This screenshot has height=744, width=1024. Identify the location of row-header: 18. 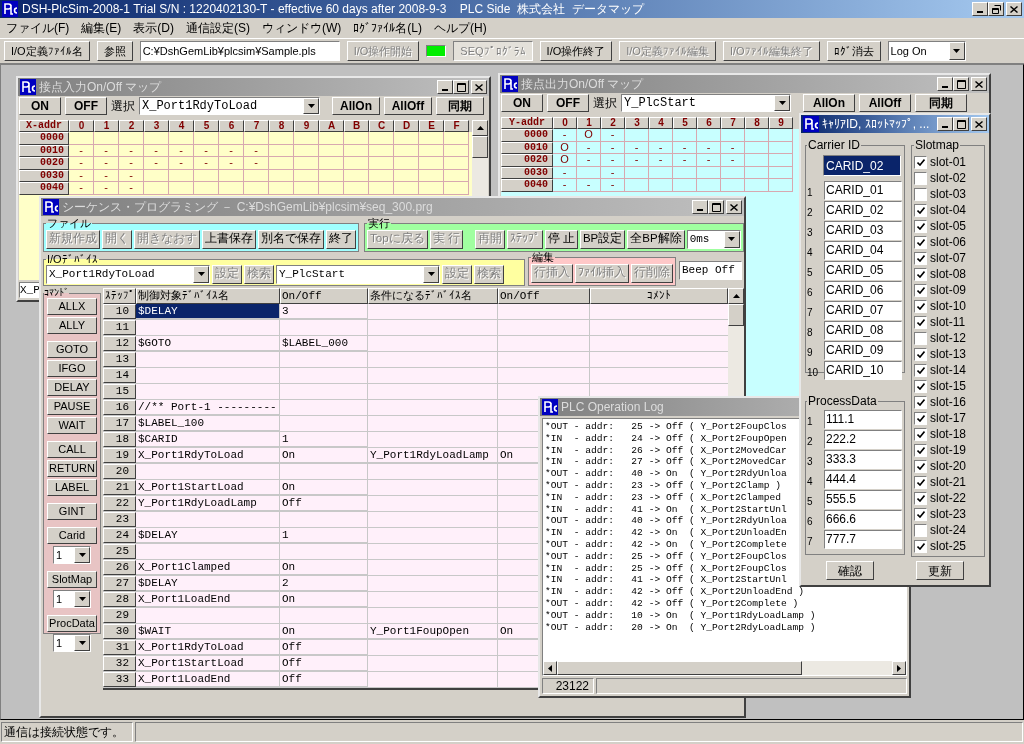
(119, 439).